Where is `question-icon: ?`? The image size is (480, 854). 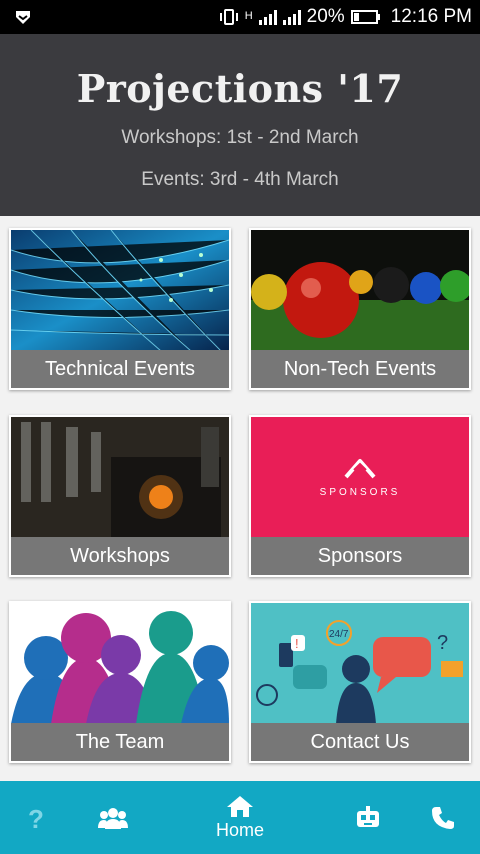
question-icon: ? is located at coordinates (36, 818).